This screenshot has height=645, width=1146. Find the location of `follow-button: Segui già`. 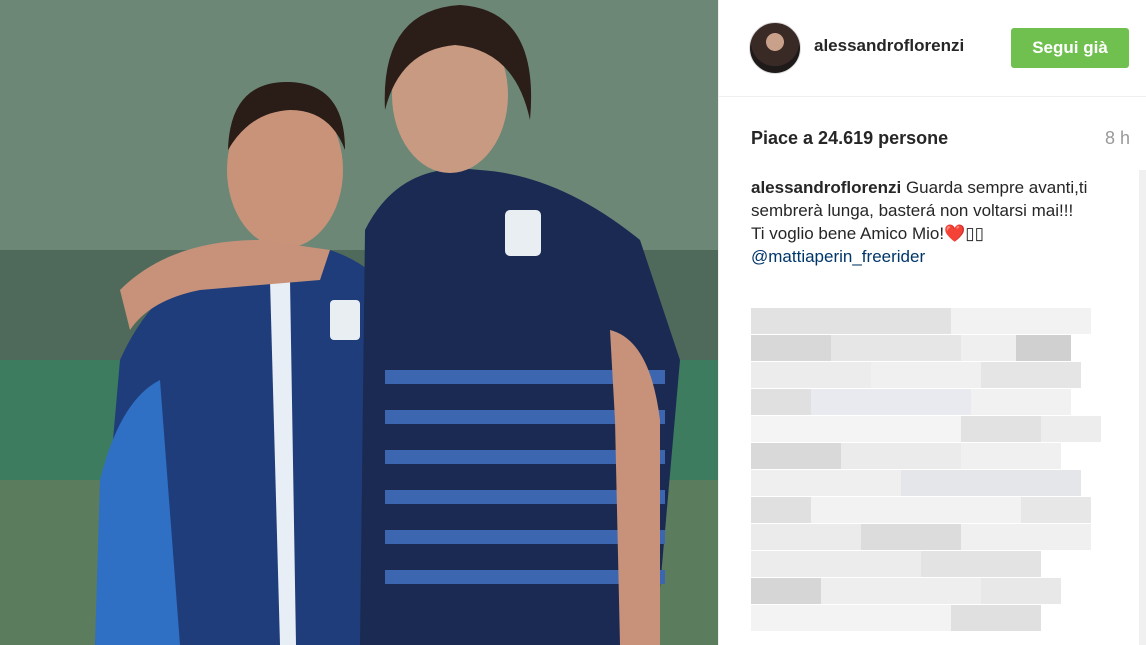

follow-button: Segui già is located at coordinates (1070, 48).